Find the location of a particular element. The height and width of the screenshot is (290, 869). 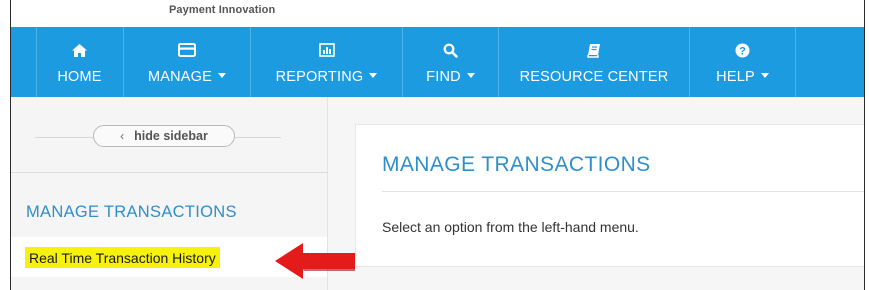

bar-chart-icon is located at coordinates (326, 50).